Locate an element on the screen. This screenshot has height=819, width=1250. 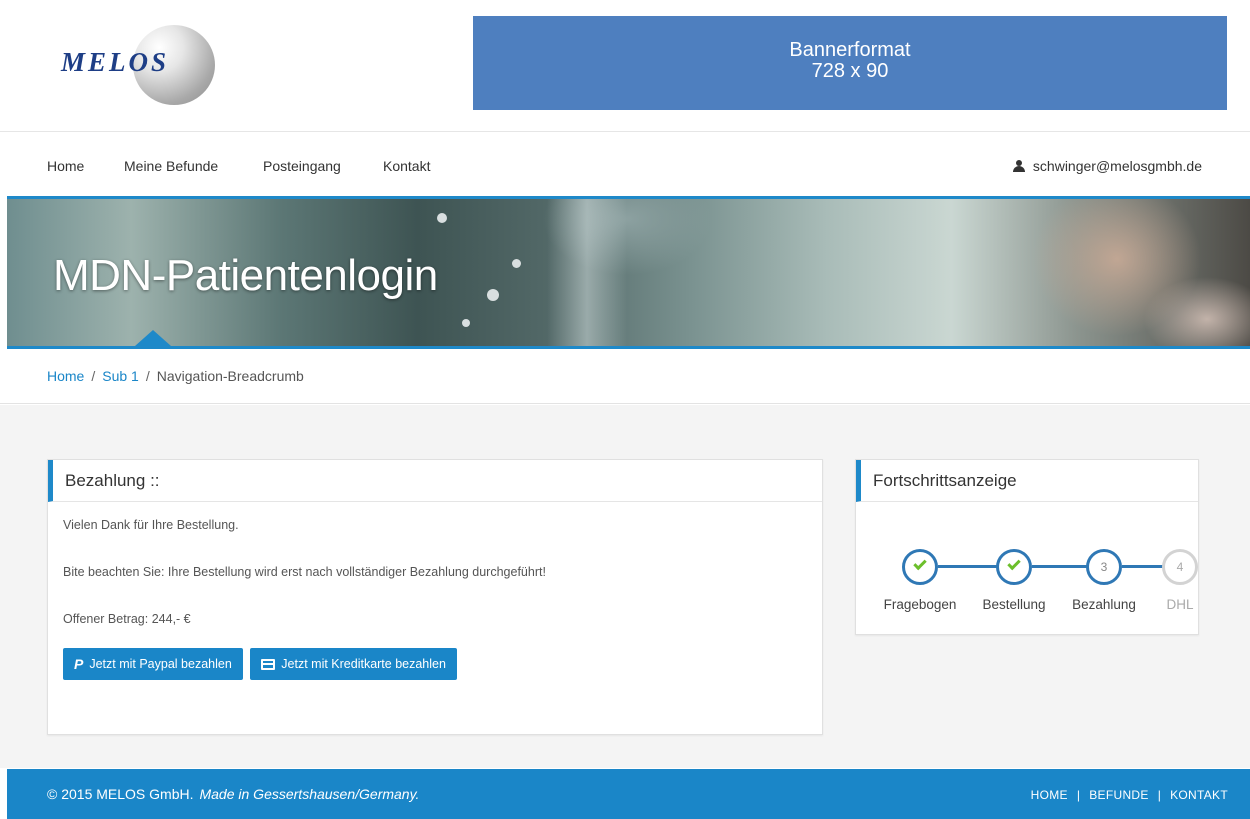
paypal-pay-button: P Jetzt mit Paypal bezahlen is located at coordinates (153, 664).